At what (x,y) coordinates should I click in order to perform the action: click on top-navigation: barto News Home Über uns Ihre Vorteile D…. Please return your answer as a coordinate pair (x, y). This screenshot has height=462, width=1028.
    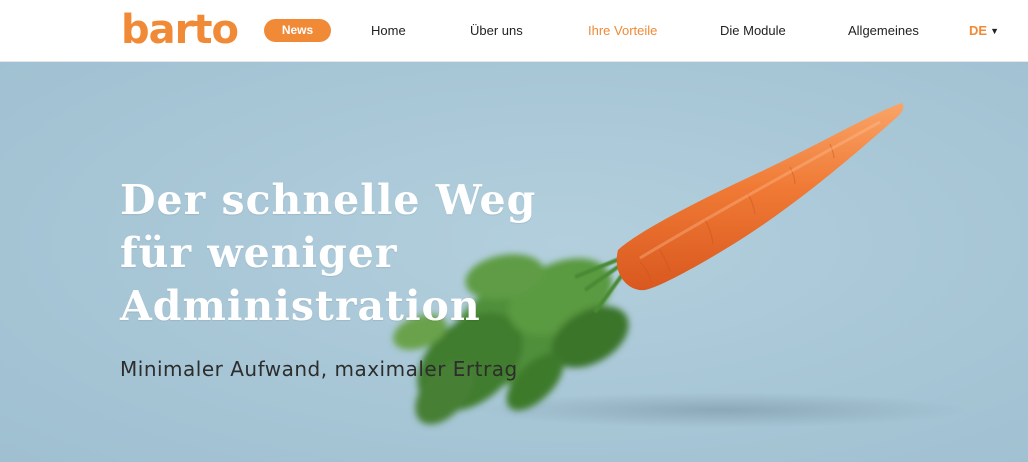
    Looking at the image, I should click on (514, 31).